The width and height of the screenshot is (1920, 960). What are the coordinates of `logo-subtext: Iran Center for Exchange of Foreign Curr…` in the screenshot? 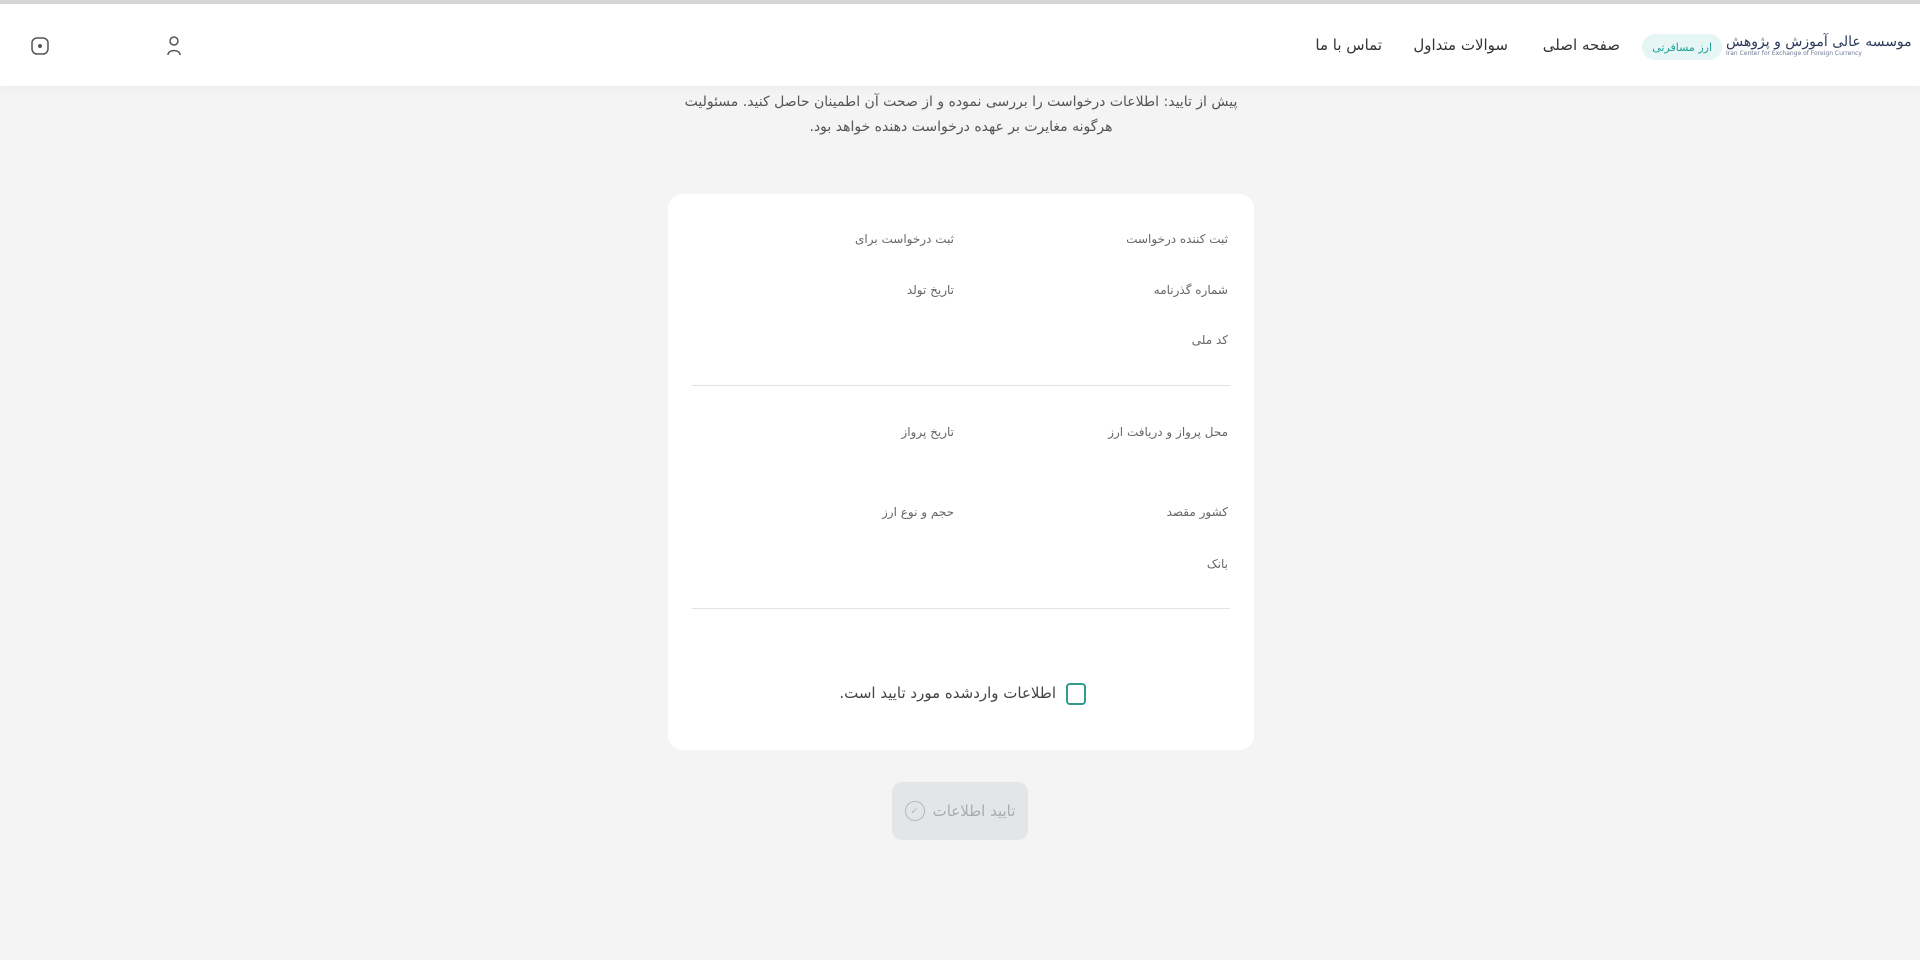 It's located at (1794, 53).